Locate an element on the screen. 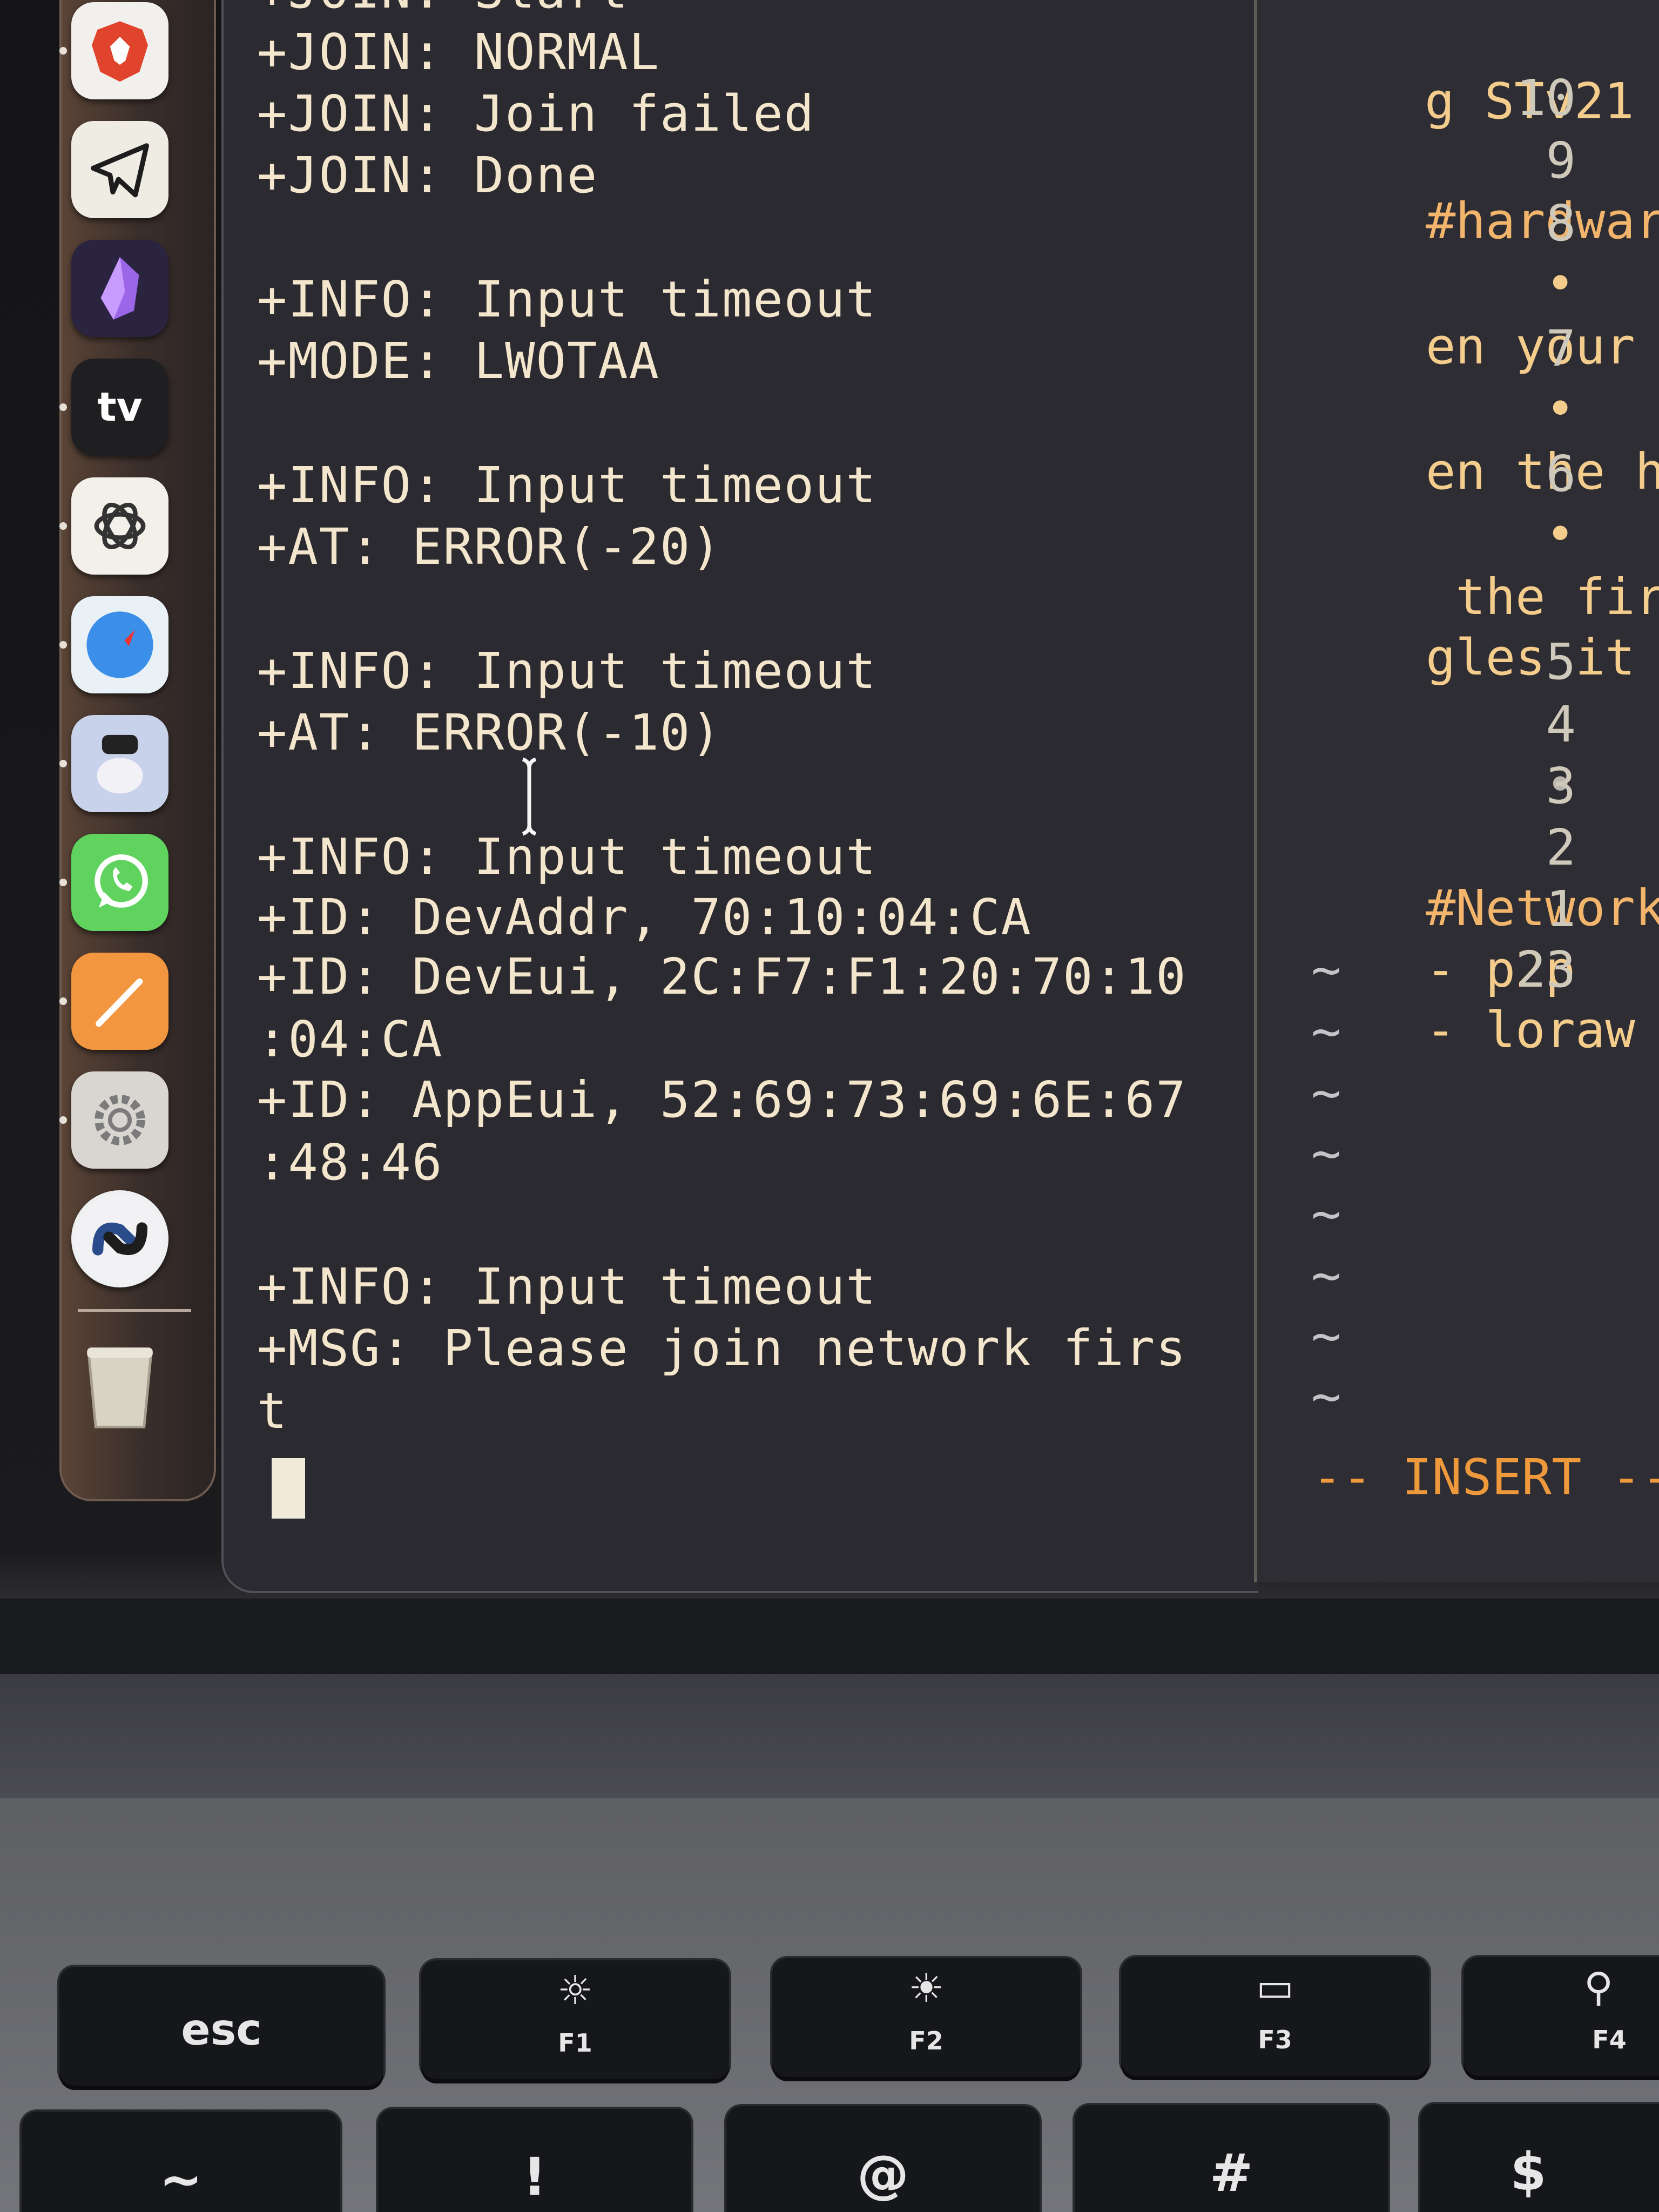  dollar-key: $ is located at coordinates (1539, 2158).